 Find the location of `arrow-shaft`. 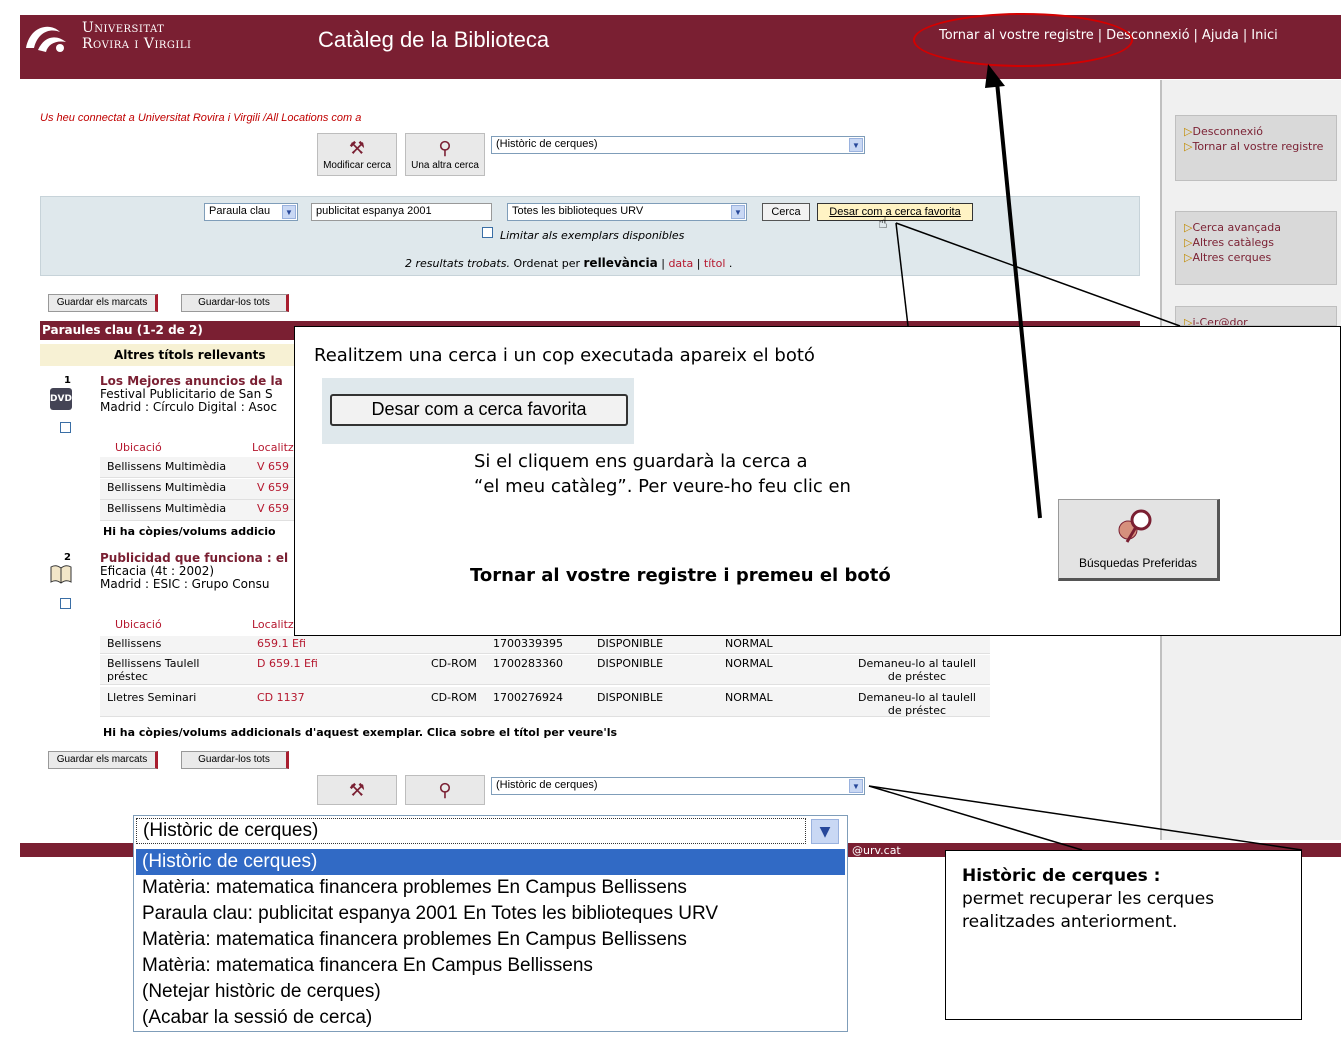

arrow-shaft is located at coordinates (1018, 300).